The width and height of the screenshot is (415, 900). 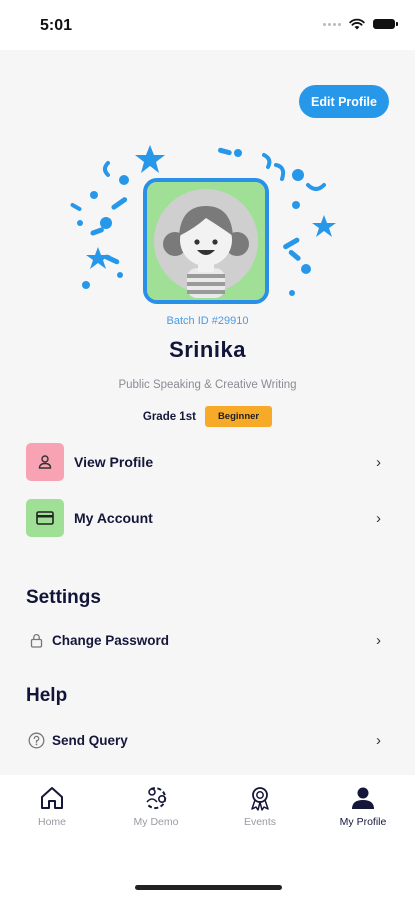 What do you see at coordinates (203, 518) in the screenshot?
I see `menu-item-my-account: My Account ›` at bounding box center [203, 518].